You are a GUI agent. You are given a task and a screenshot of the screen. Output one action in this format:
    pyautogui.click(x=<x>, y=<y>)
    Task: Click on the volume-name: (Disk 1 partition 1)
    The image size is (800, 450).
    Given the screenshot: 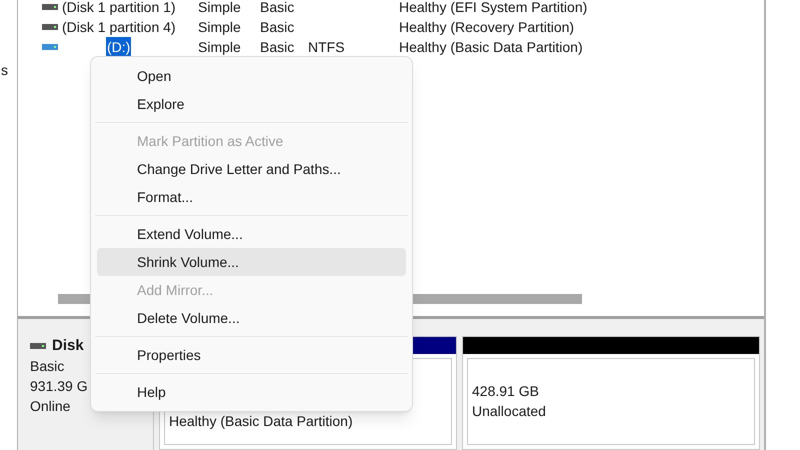 What is the action you would take?
    pyautogui.click(x=119, y=9)
    